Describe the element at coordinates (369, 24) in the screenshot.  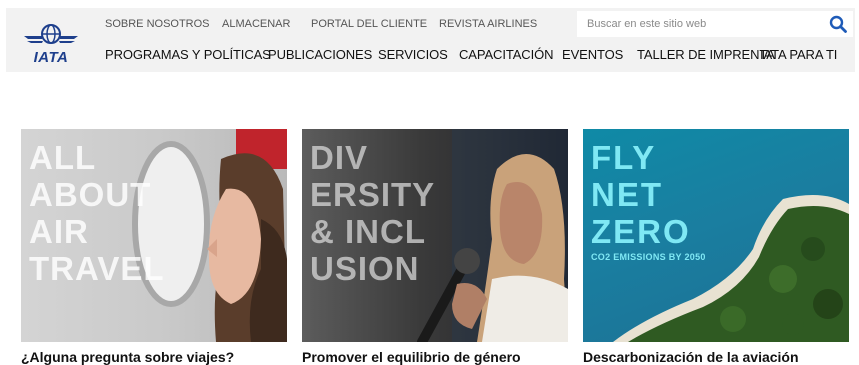
I see `nav-portal-cliente: PORTAL DEL CLIENTE` at that location.